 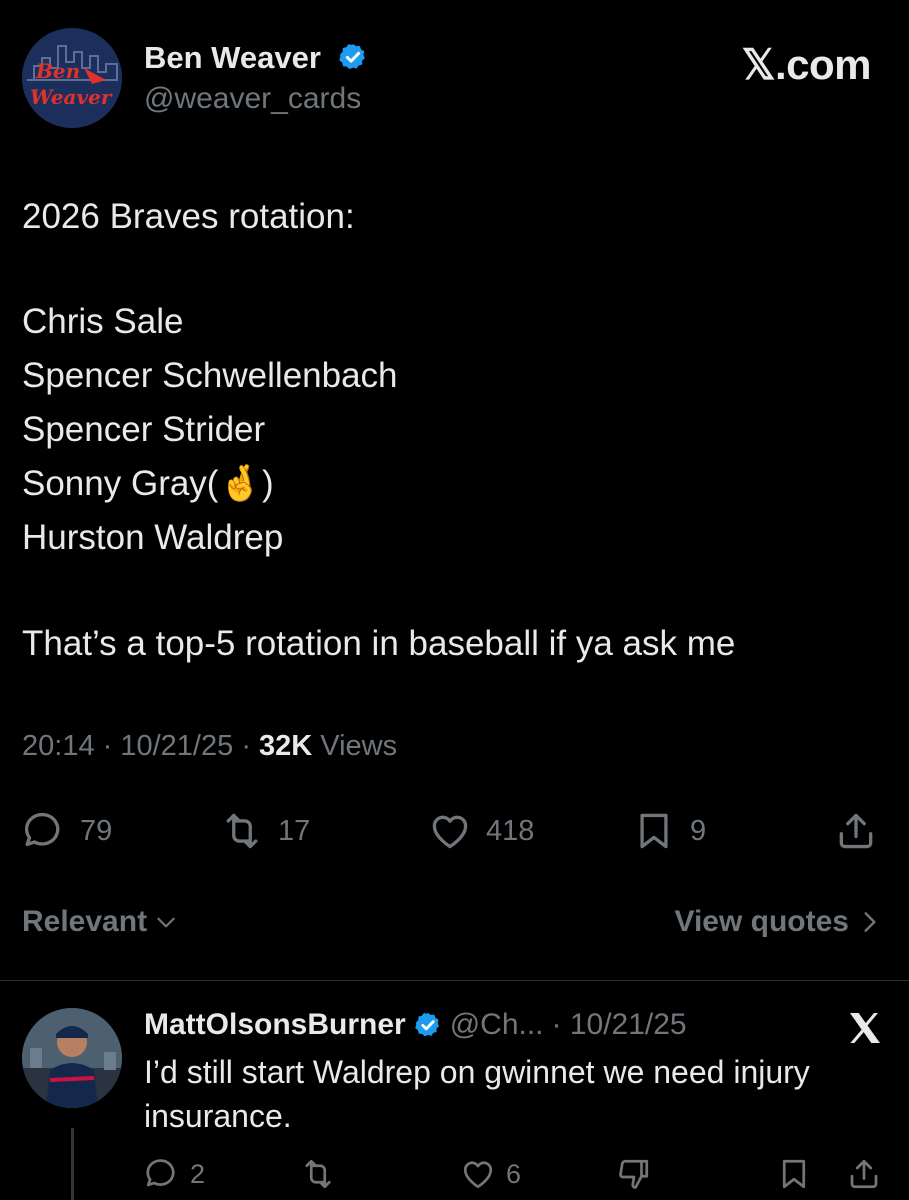 I want to click on bookmark-count: 9, so click(x=698, y=830).